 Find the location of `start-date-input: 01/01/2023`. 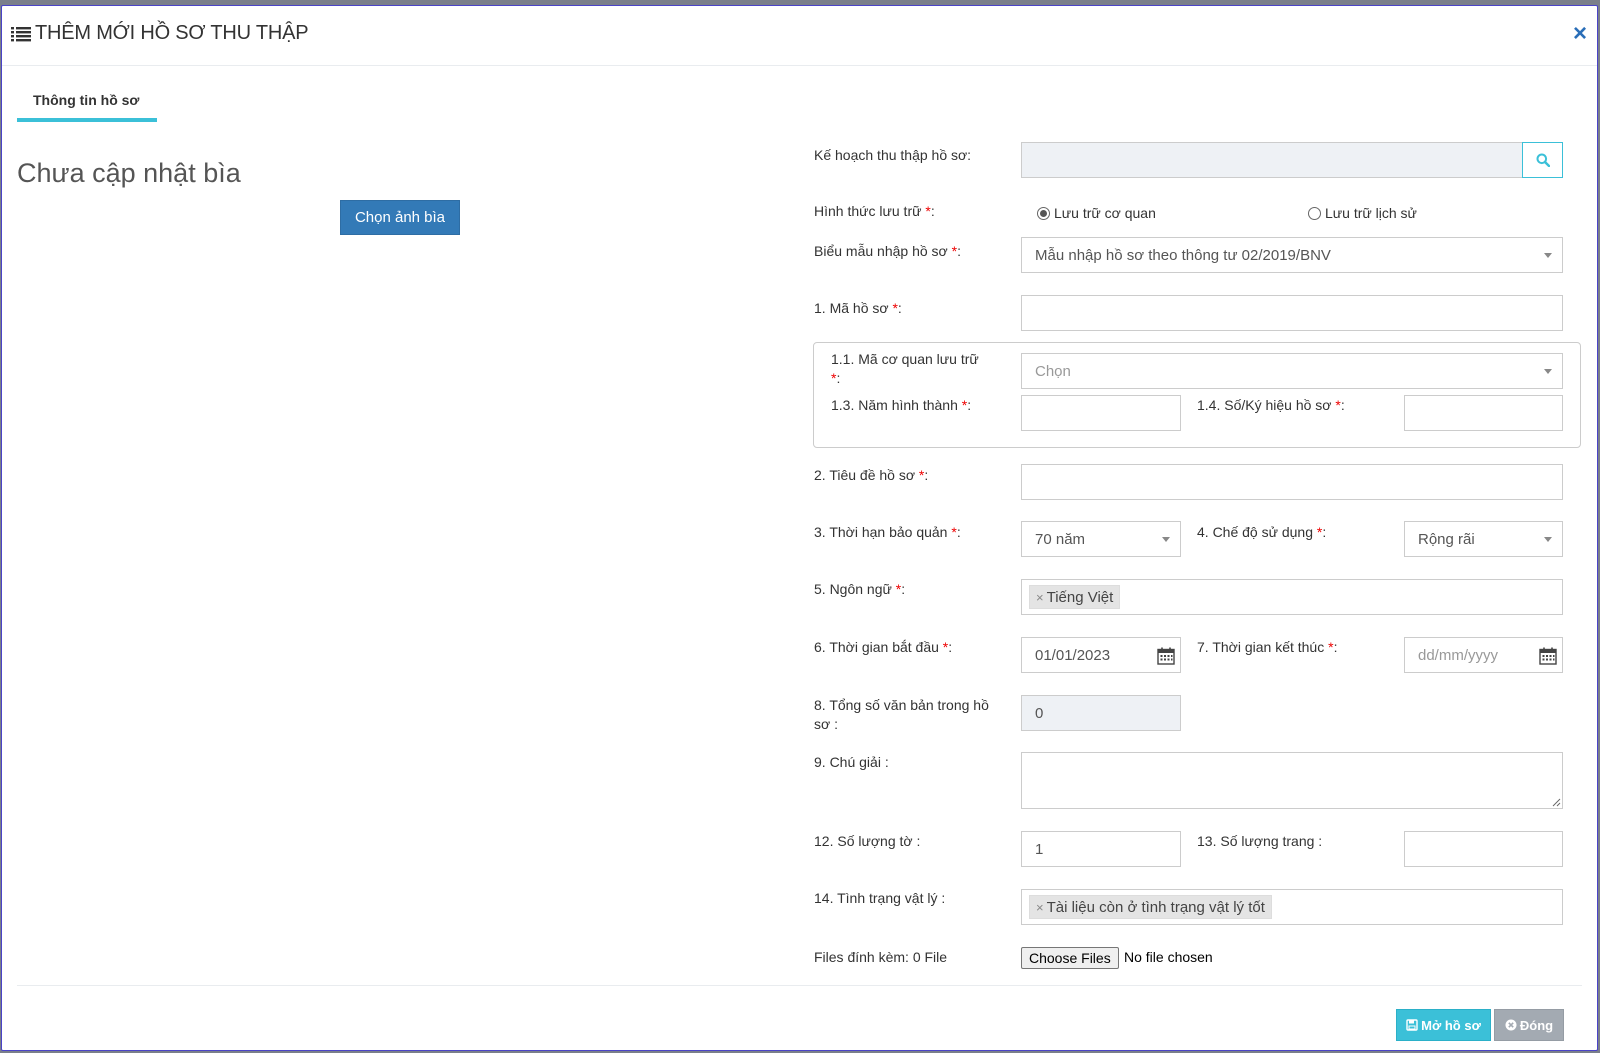

start-date-input: 01/01/2023 is located at coordinates (1101, 655).